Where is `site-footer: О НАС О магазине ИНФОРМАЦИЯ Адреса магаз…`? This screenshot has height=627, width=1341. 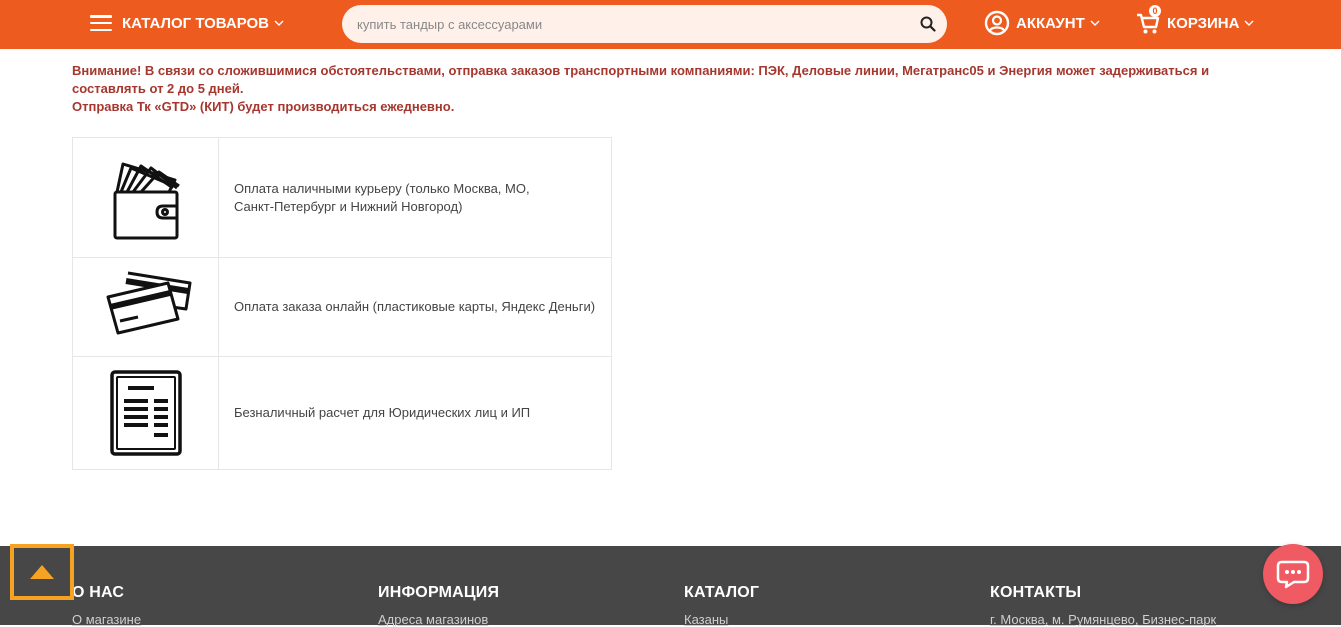
site-footer: О НАС О магазине ИНФОРМАЦИЯ Адреса магаз… is located at coordinates (670, 586).